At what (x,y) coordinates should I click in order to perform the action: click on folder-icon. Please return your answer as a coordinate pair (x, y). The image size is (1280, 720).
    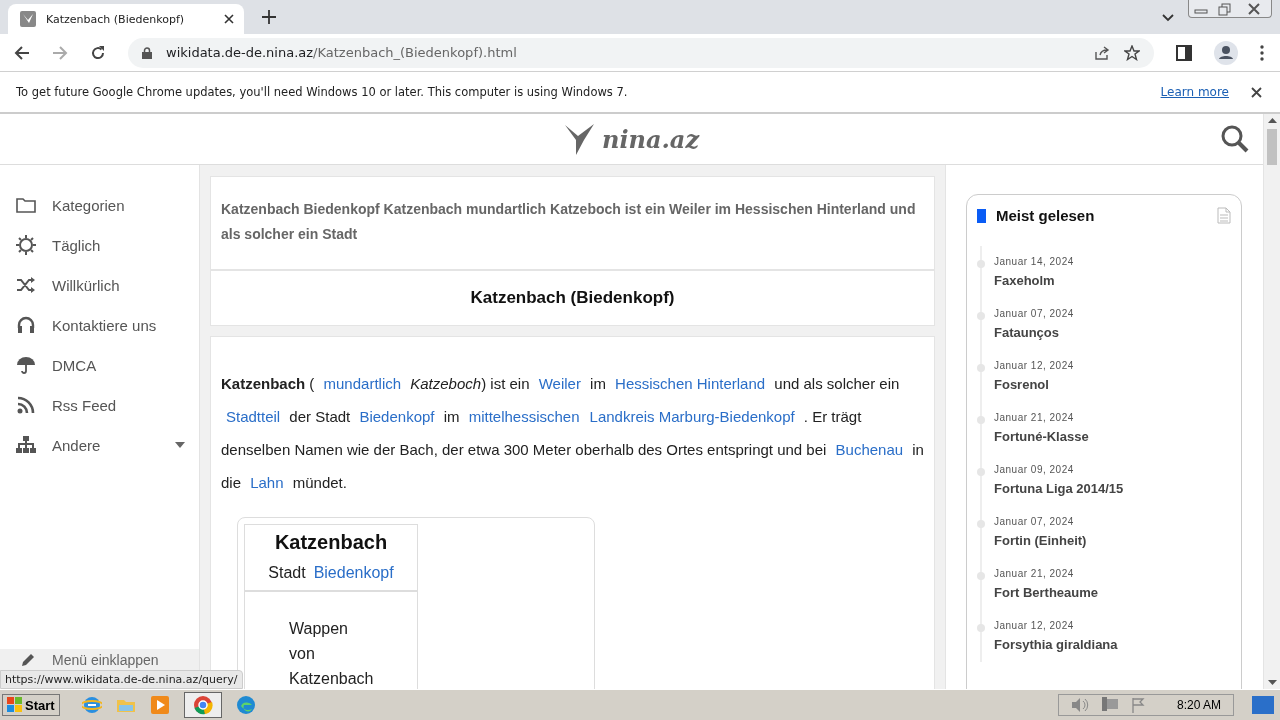
    Looking at the image, I should click on (26, 205).